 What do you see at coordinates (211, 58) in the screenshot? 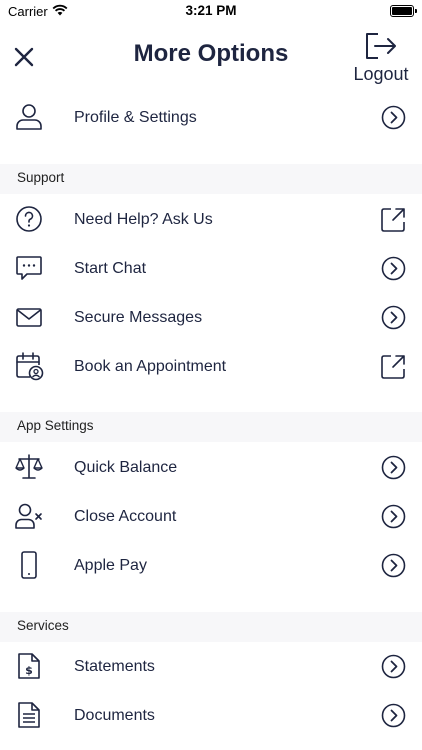
I see `header: More Options Logout` at bounding box center [211, 58].